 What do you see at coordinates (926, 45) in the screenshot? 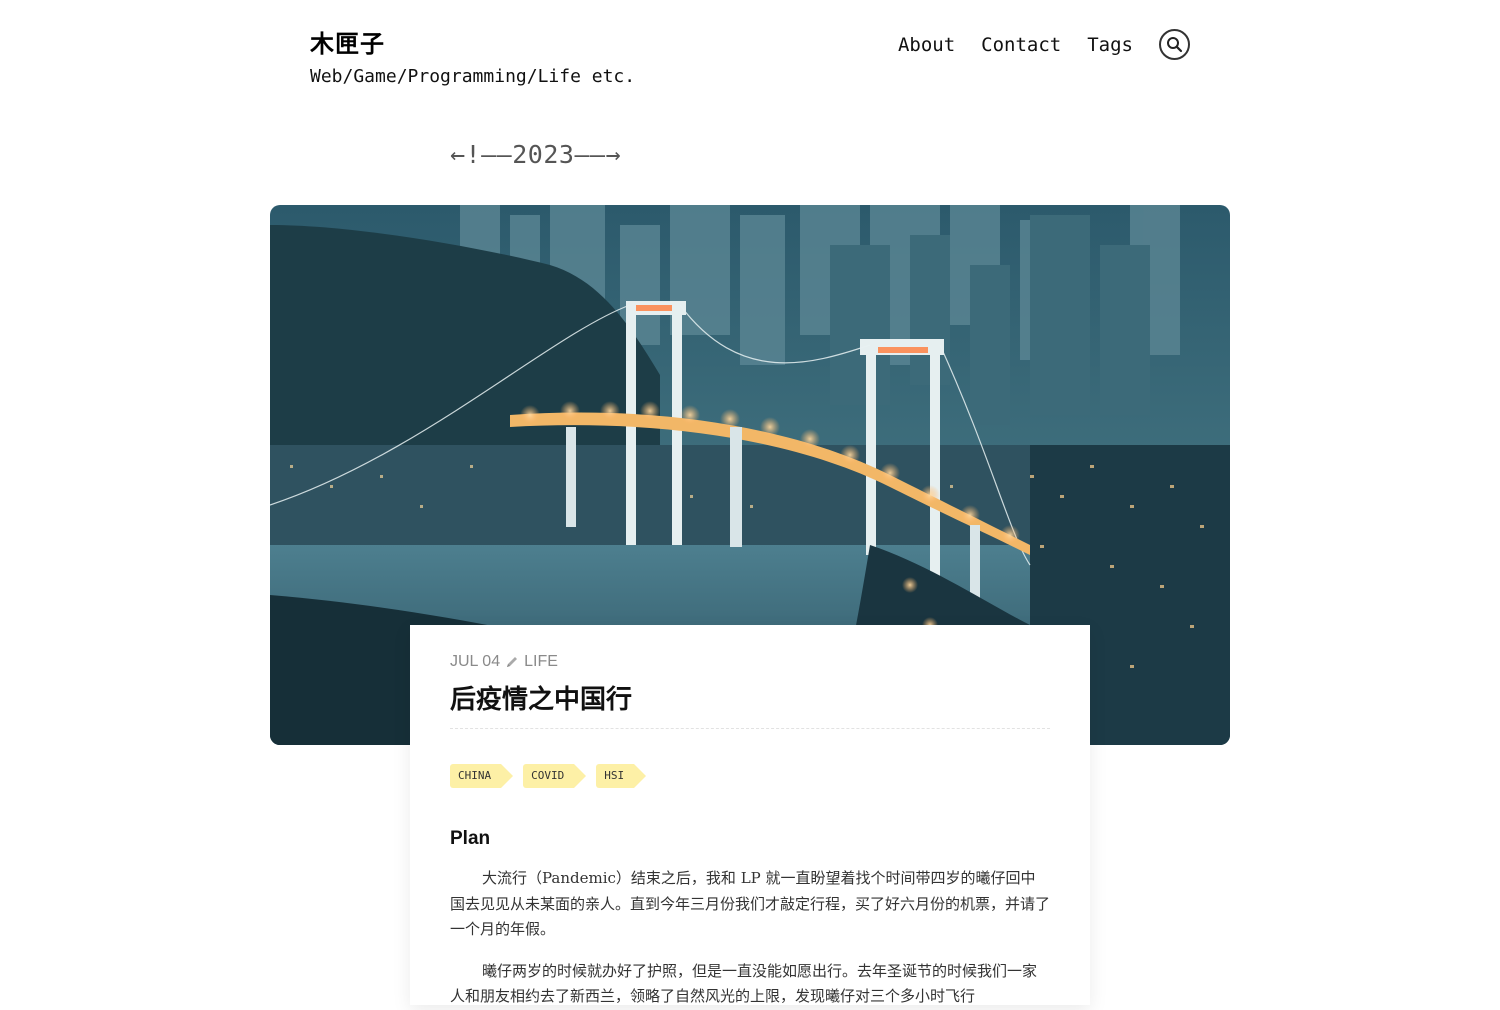
I see `nav-about-link: About` at bounding box center [926, 45].